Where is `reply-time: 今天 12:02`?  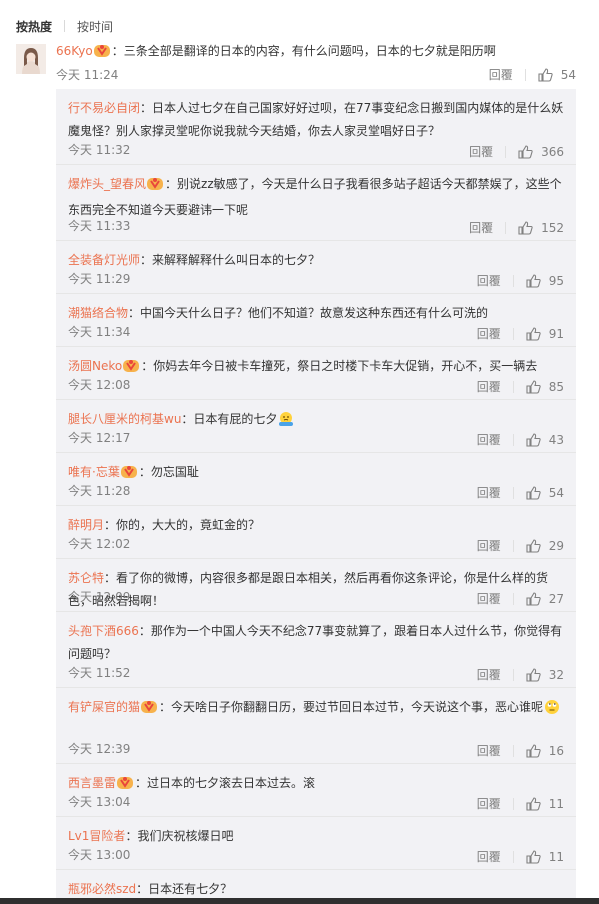 reply-time: 今天 12:02 is located at coordinates (99, 544).